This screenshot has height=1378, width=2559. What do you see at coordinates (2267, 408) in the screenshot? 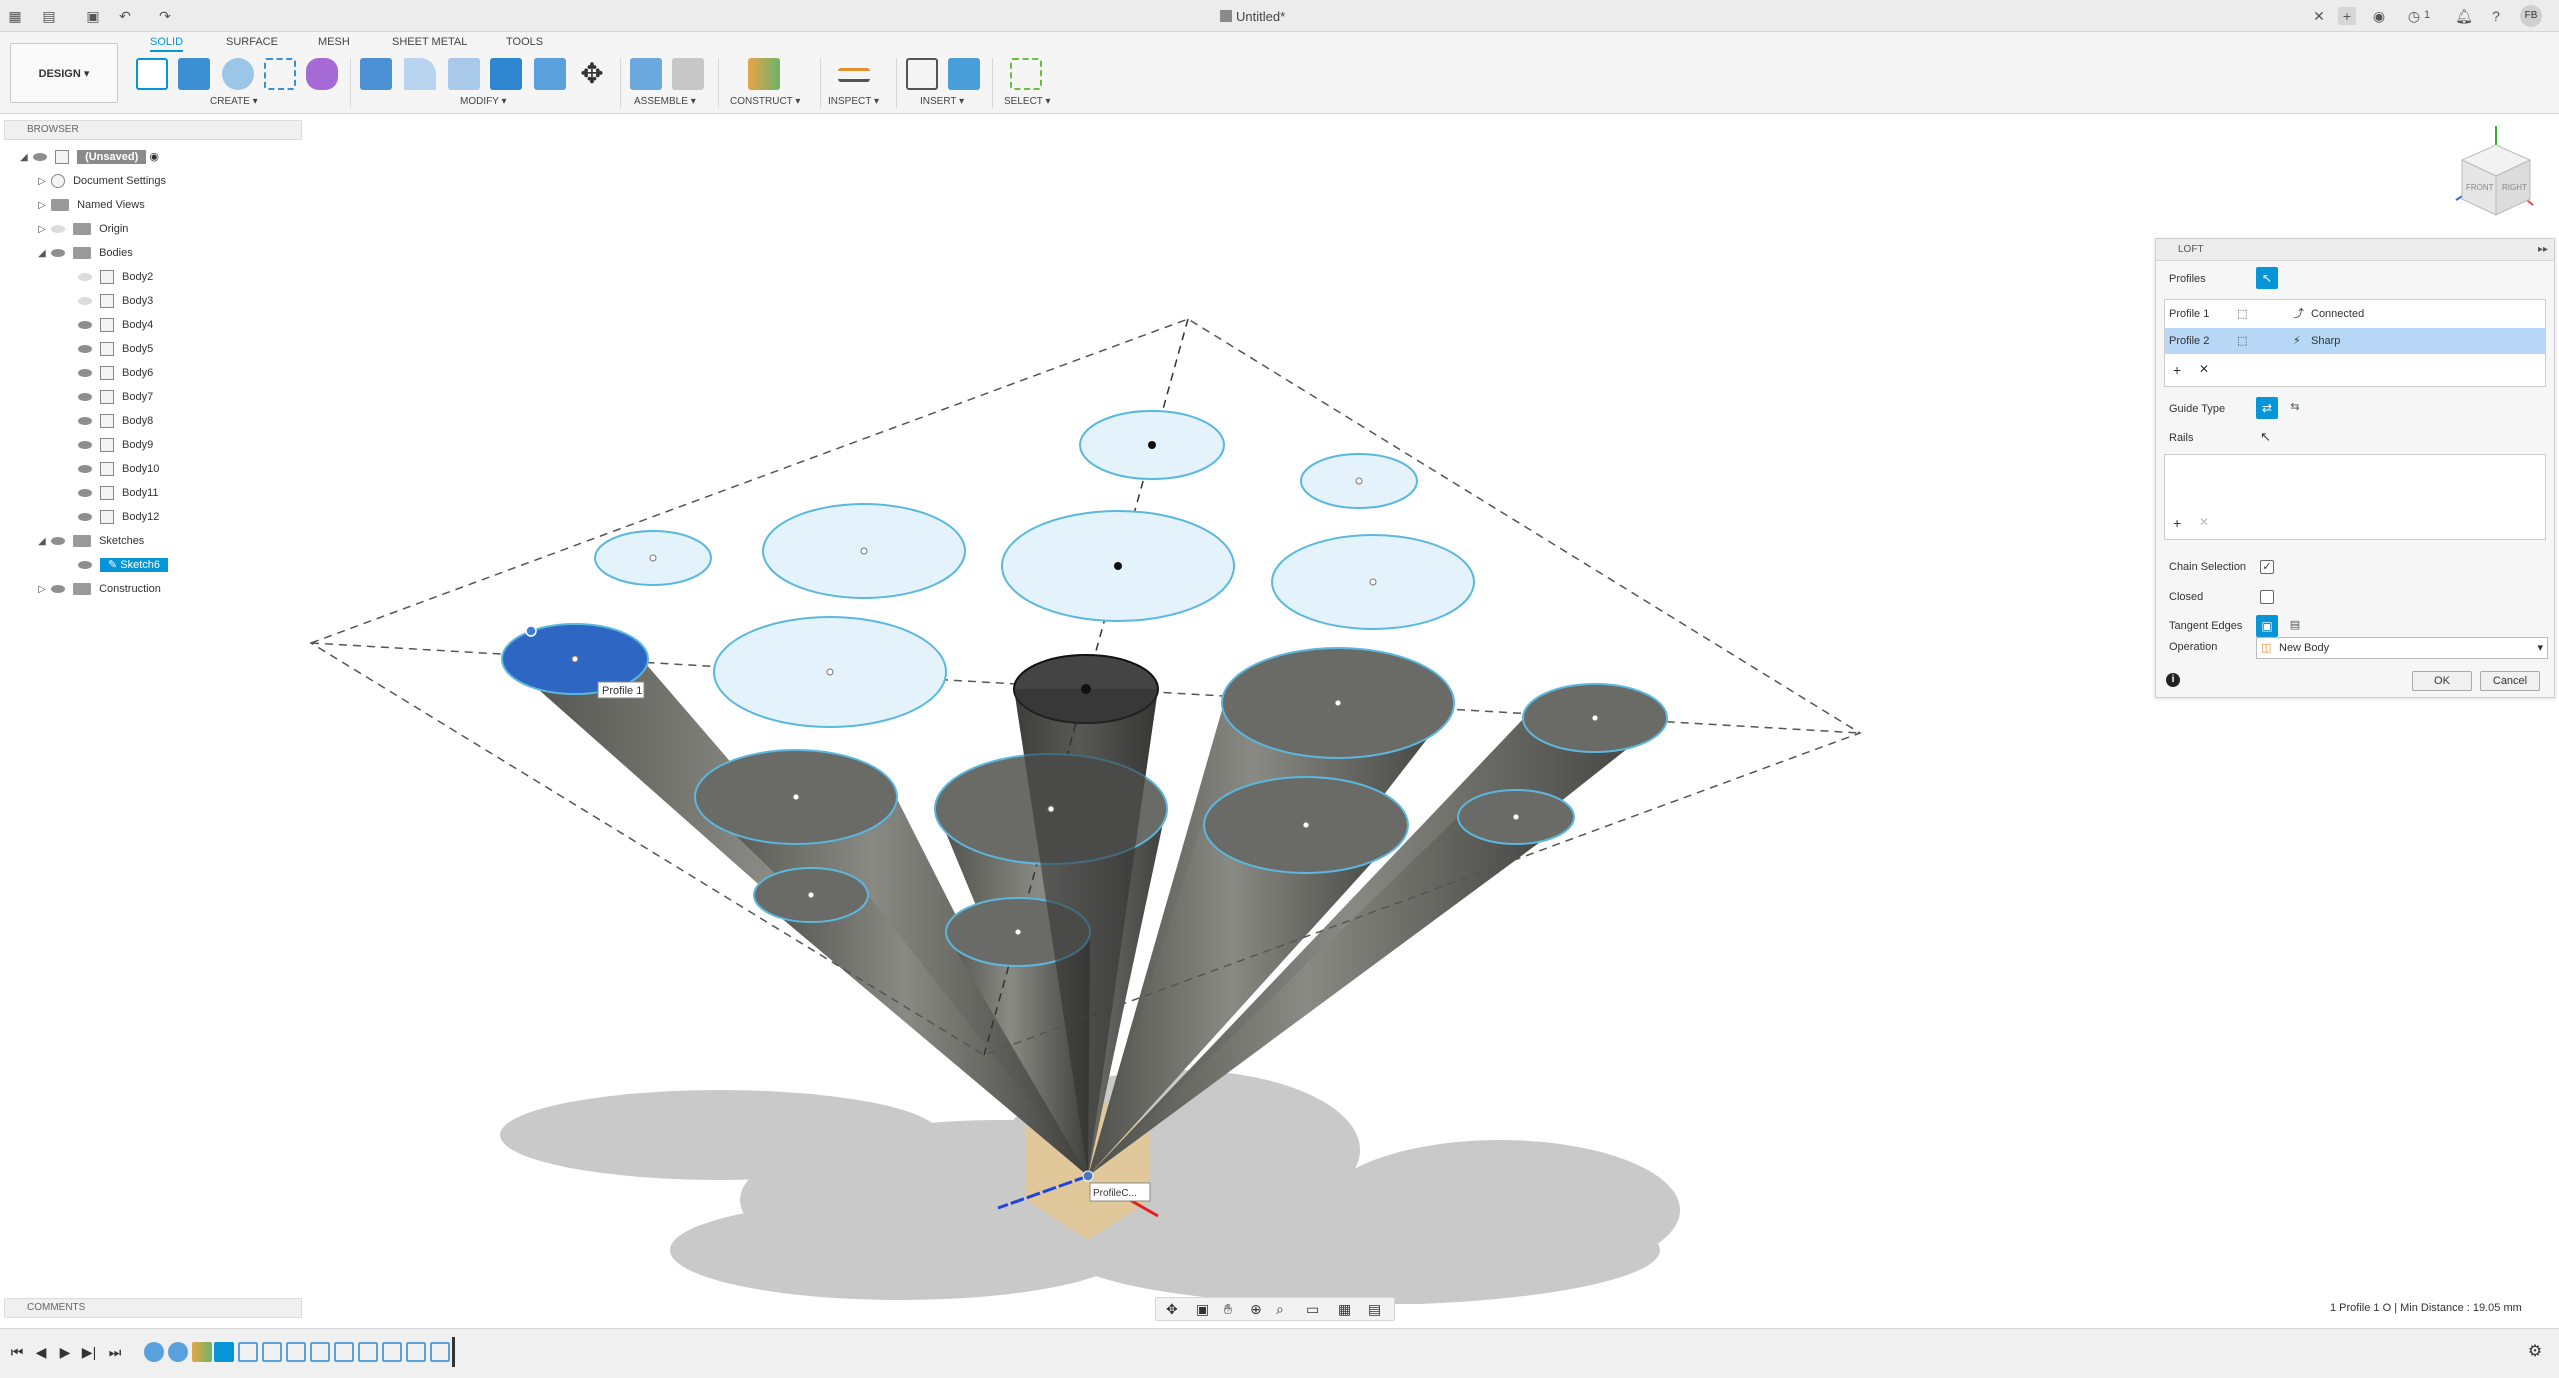
I see `guide-rails-button: ⇄` at bounding box center [2267, 408].